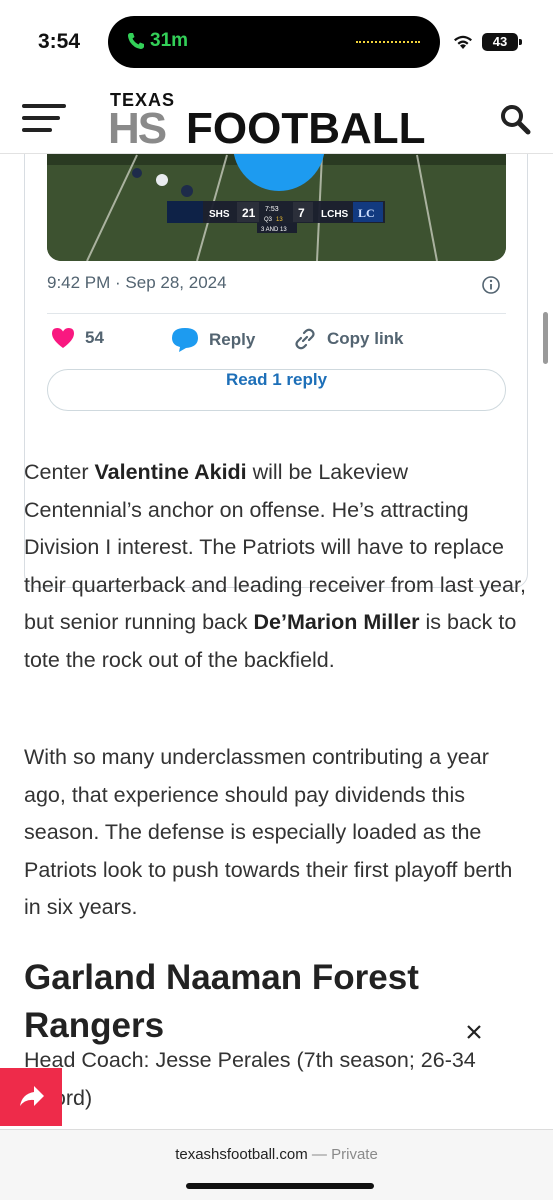  What do you see at coordinates (354, 1154) in the screenshot?
I see `private-mode-label: Private` at bounding box center [354, 1154].